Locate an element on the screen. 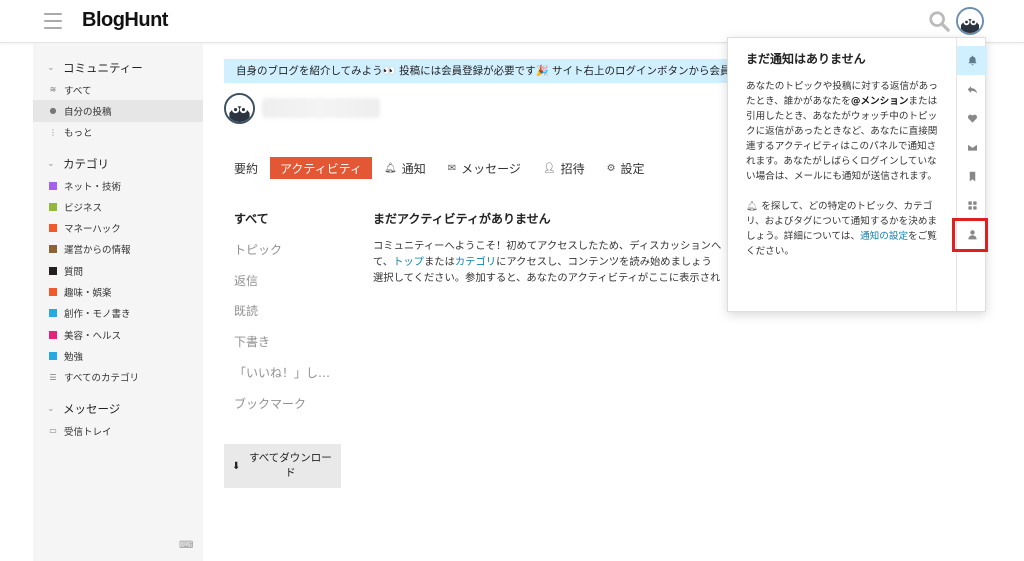 This screenshot has width=1024, height=561. menu-tab-notifications is located at coordinates (972, 60).